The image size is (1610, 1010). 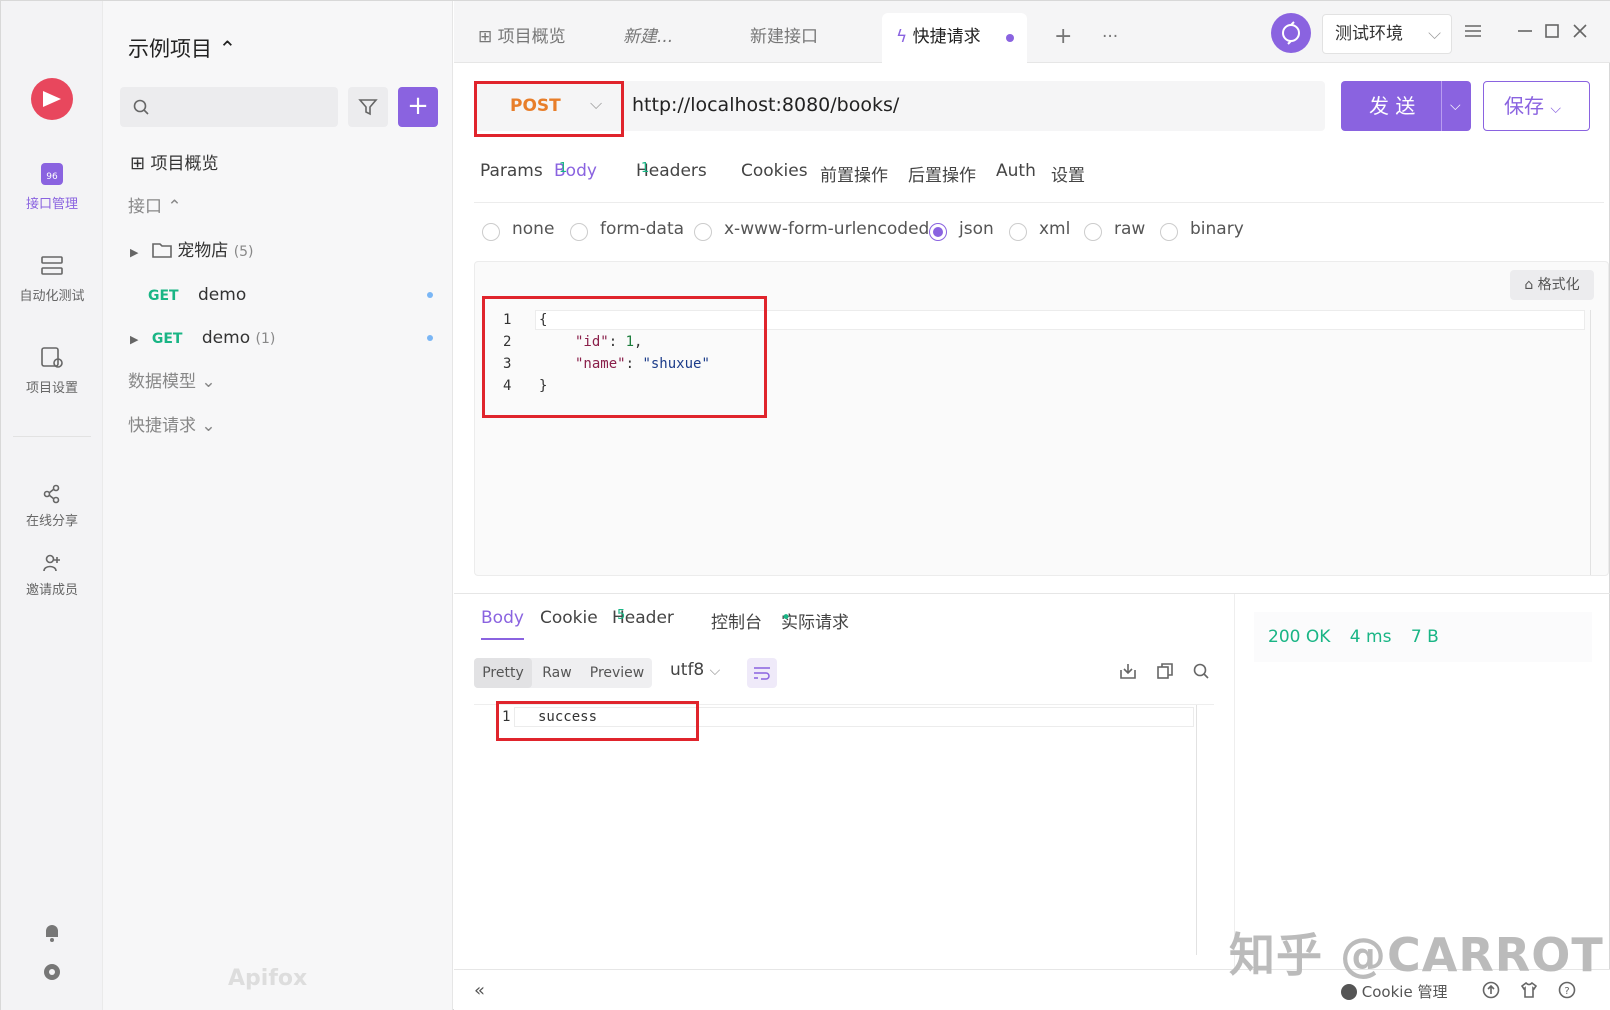 I want to click on rail-divider, so click(x=52, y=436).